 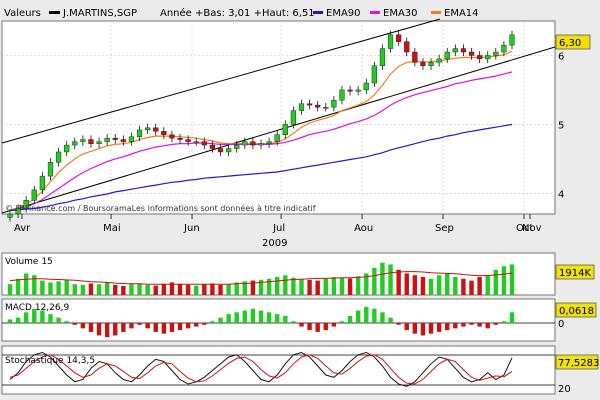 What do you see at coordinates (444, 228) in the screenshot?
I see `x-tick-label: Sep` at bounding box center [444, 228].